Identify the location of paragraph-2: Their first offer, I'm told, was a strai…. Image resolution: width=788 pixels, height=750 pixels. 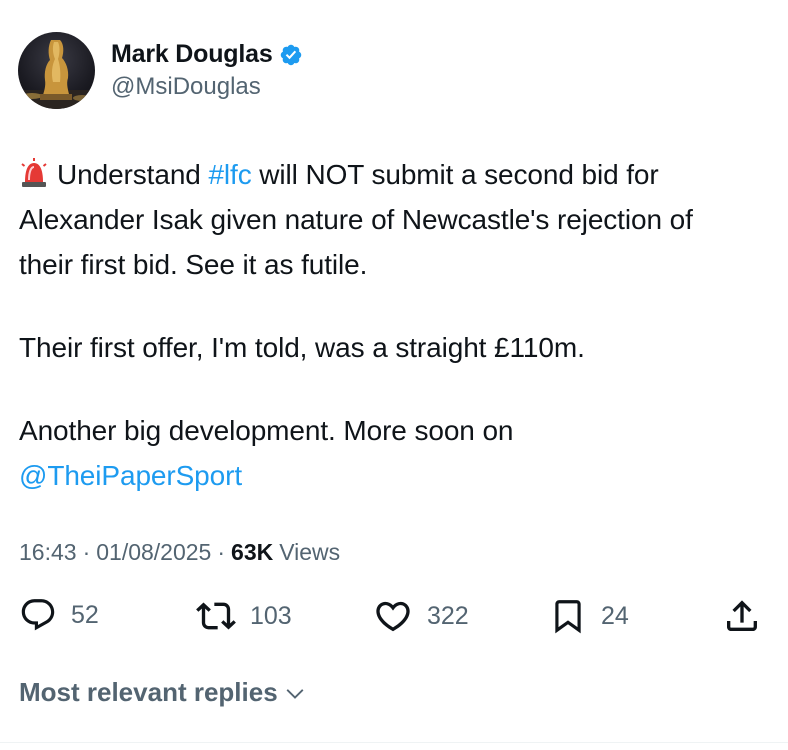
(302, 347).